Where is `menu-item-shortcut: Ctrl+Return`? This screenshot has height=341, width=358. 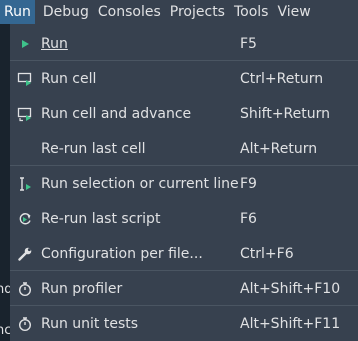
menu-item-shortcut: Ctrl+Return is located at coordinates (282, 78).